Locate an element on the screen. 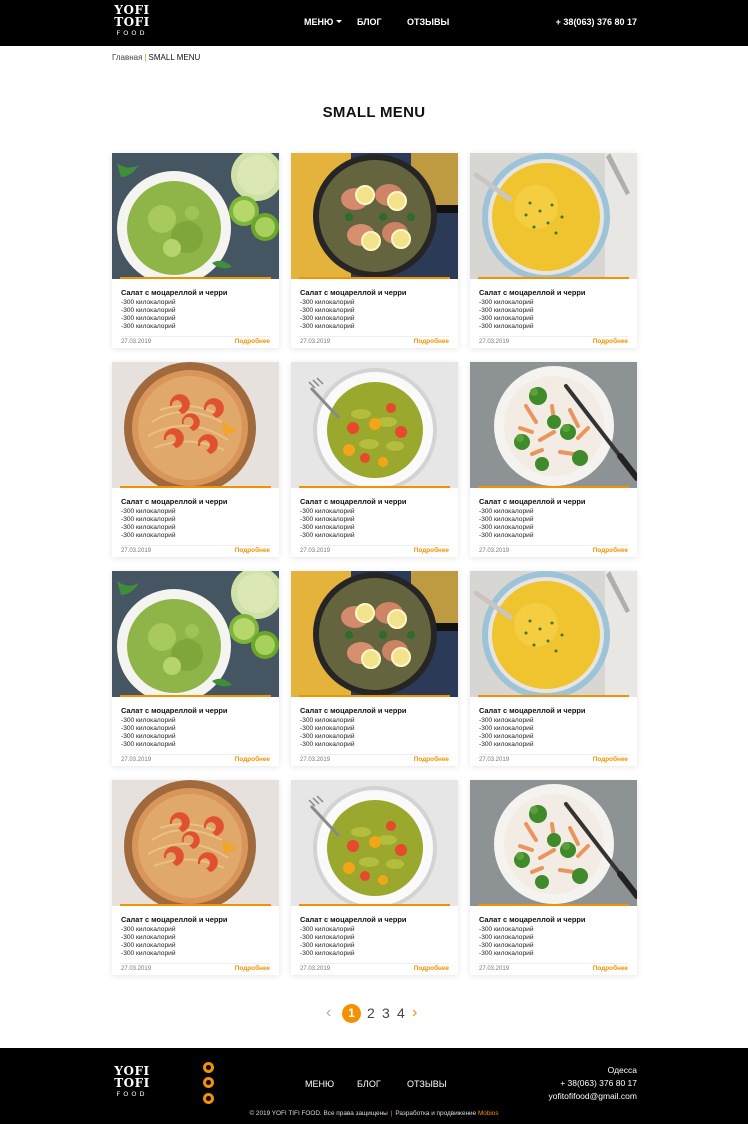  pagination-page-1: 1 is located at coordinates (351, 1013).